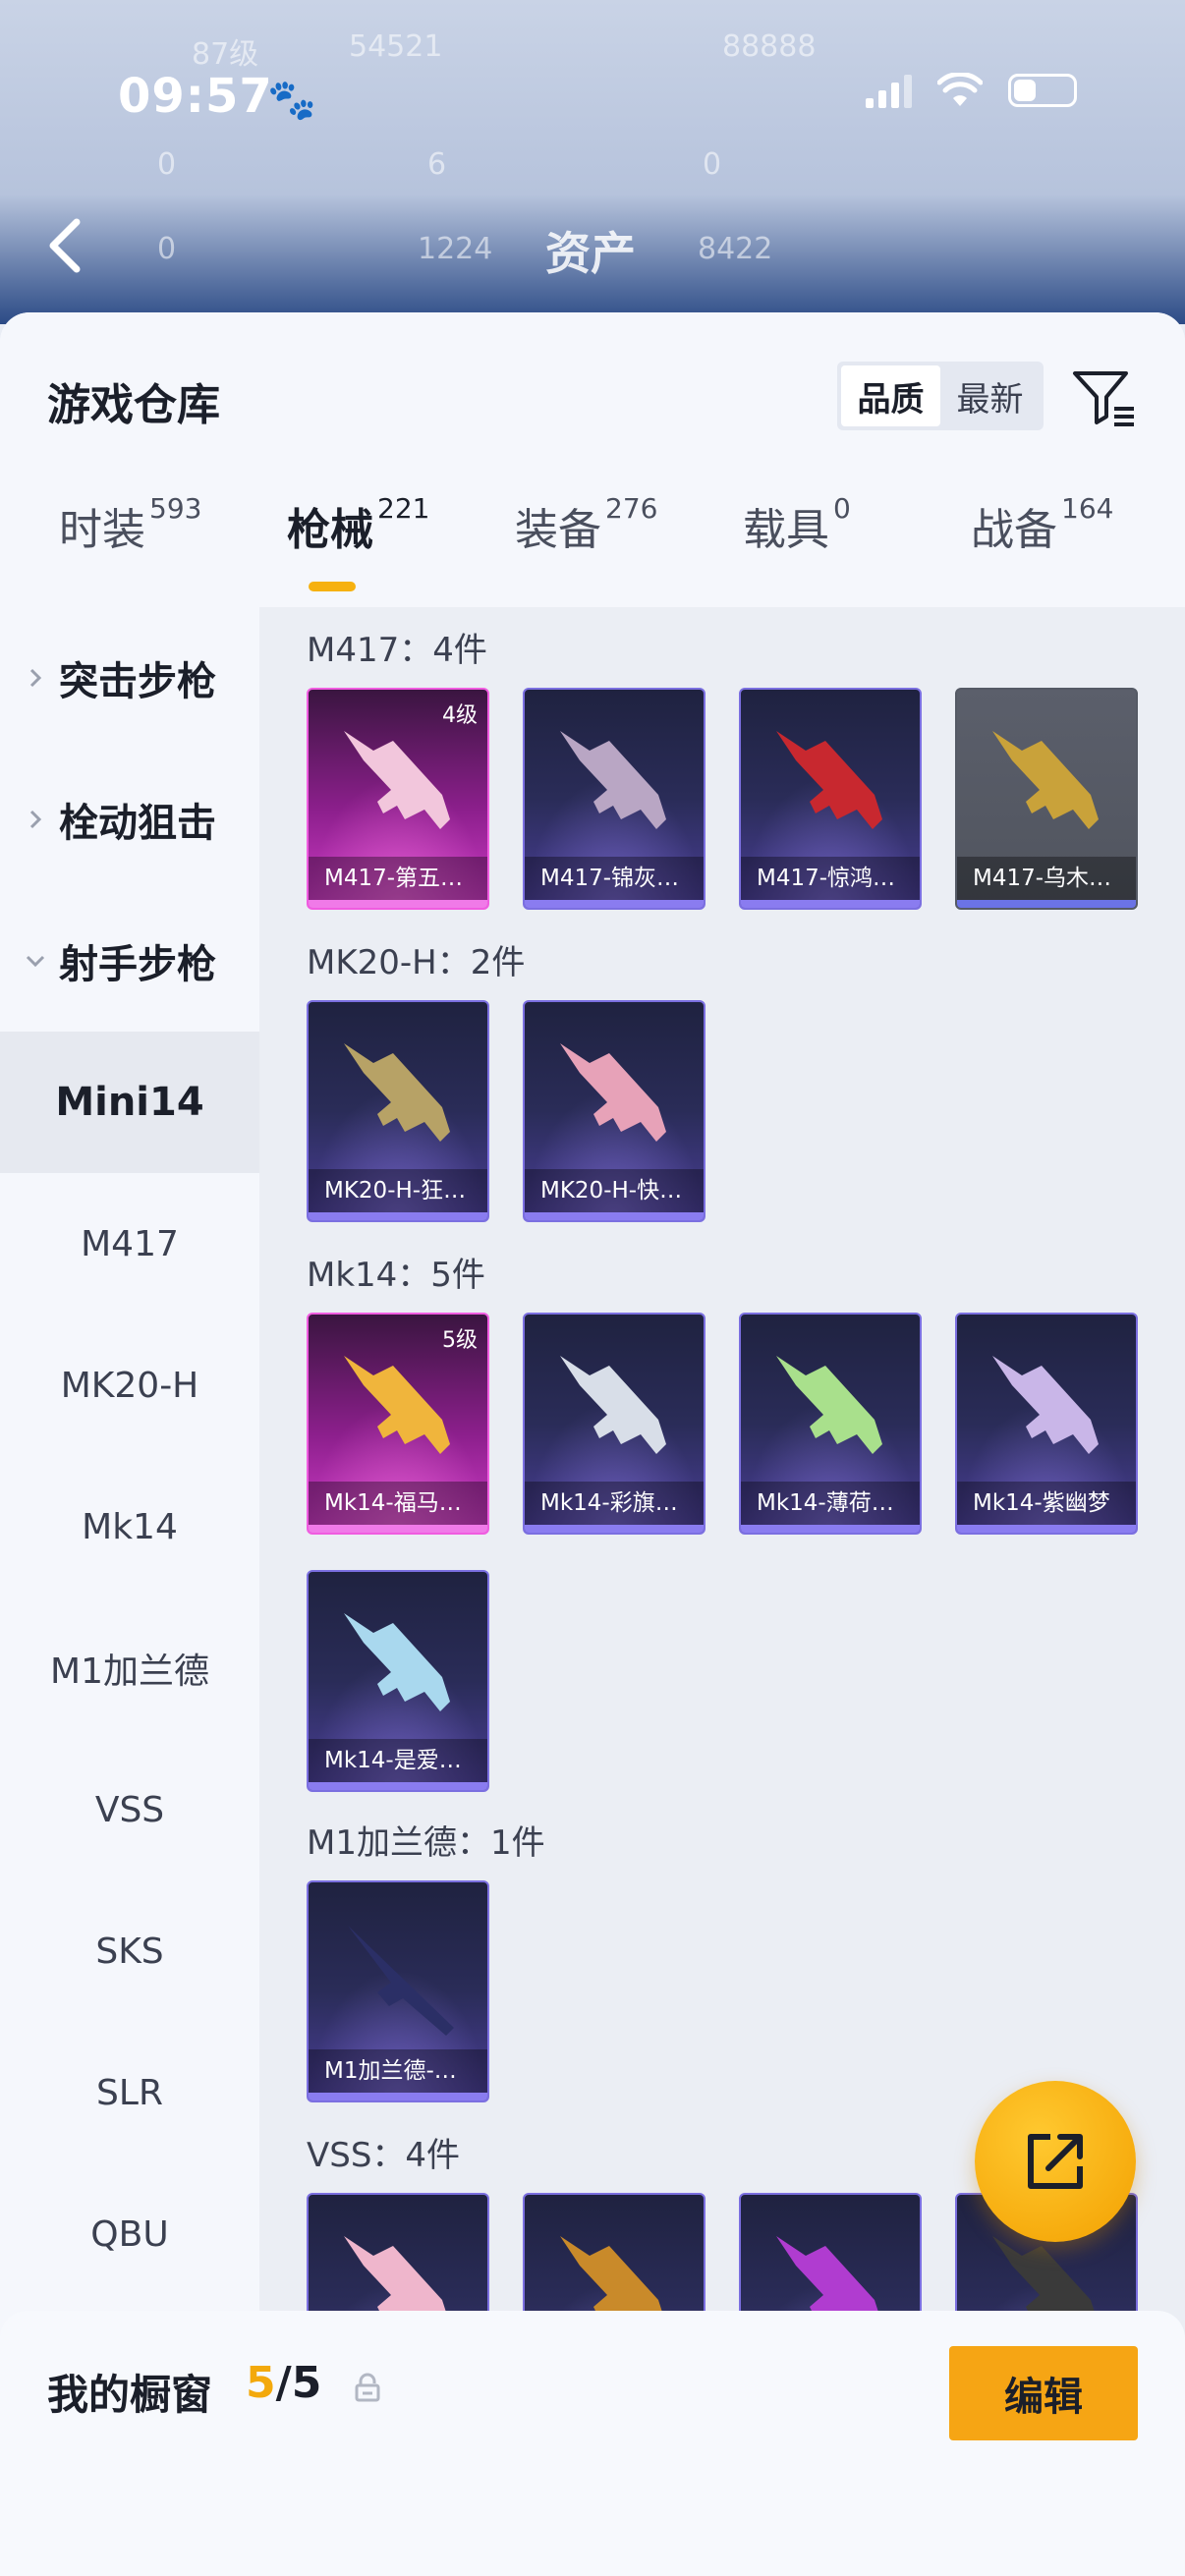 This screenshot has height=2576, width=1185. Describe the element at coordinates (460, 1340) in the screenshot. I see `item-level-badge: 5级` at that location.